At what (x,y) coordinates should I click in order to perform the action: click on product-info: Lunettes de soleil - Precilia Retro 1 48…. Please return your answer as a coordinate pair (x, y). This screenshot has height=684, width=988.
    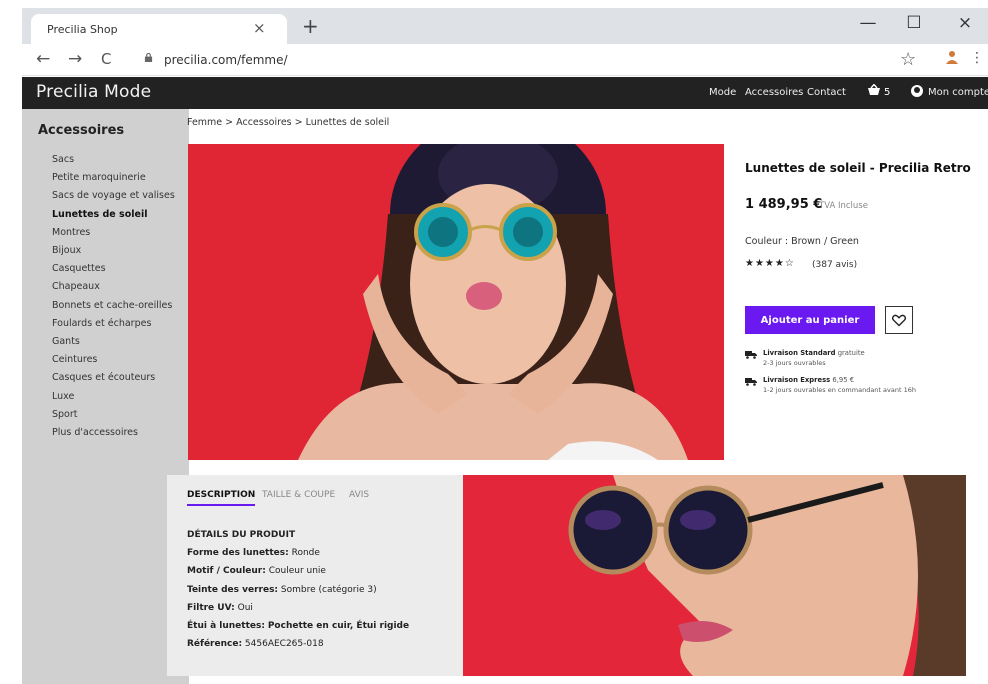
    Looking at the image, I should click on (858, 294).